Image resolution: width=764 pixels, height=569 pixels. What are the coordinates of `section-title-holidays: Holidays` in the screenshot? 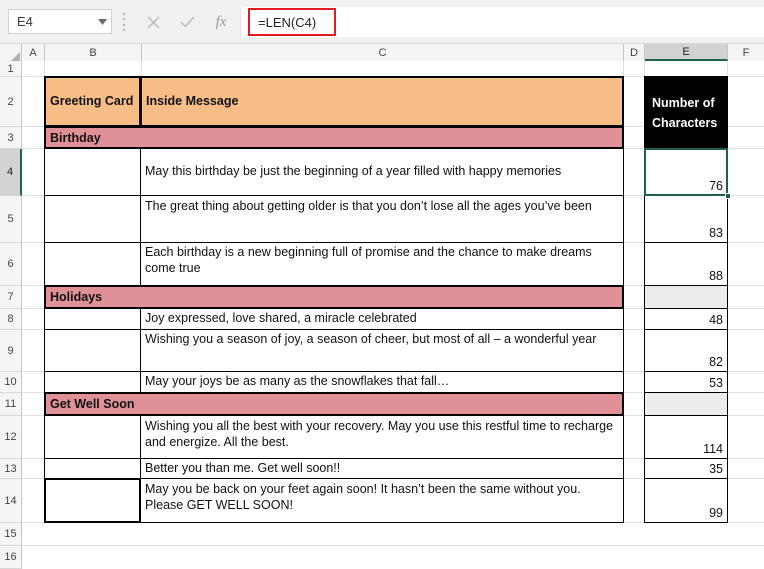 It's located at (76, 297).